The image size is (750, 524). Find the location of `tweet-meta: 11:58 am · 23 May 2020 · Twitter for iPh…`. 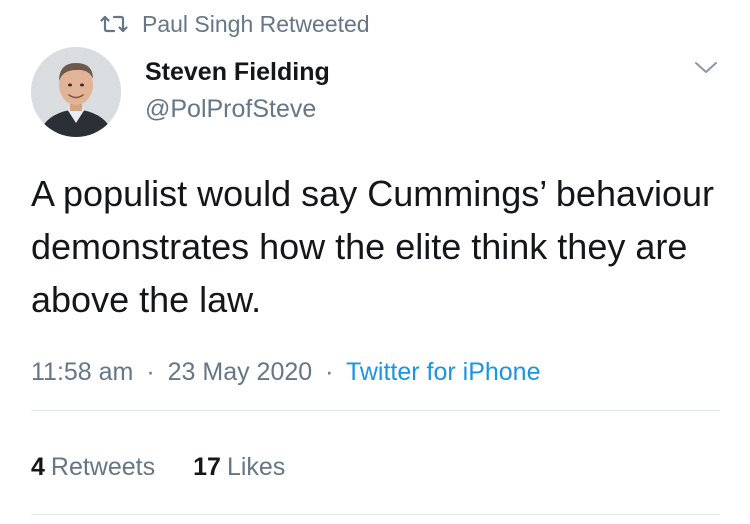

tweet-meta: 11:58 am · 23 May 2020 · Twitter for iPh… is located at coordinates (285, 372).